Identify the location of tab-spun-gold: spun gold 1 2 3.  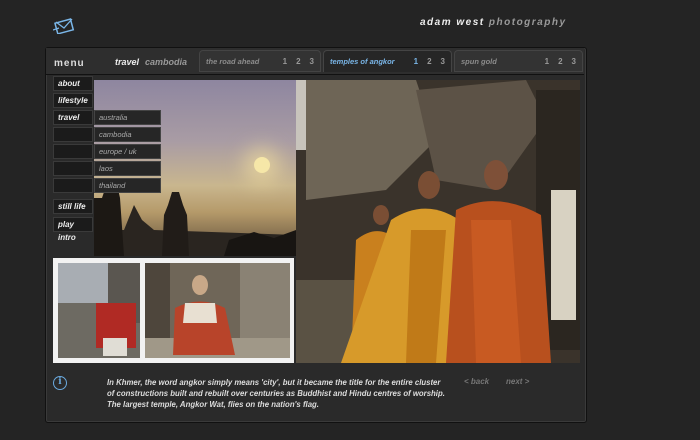
(518, 61).